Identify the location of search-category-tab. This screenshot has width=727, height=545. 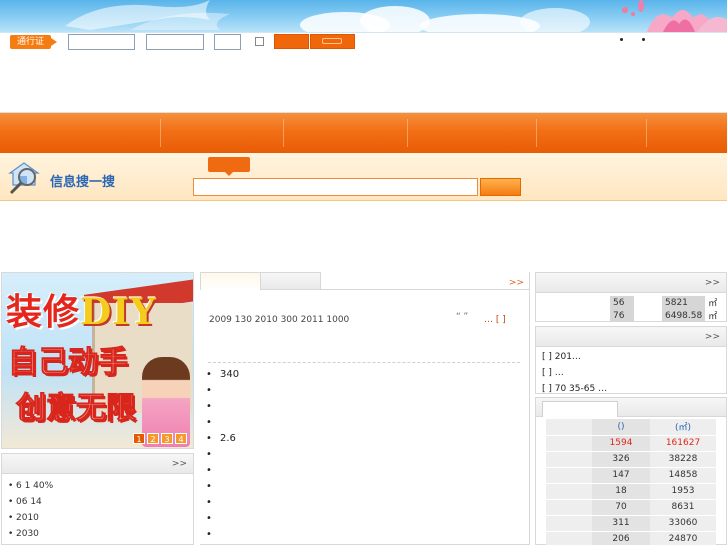
(229, 166).